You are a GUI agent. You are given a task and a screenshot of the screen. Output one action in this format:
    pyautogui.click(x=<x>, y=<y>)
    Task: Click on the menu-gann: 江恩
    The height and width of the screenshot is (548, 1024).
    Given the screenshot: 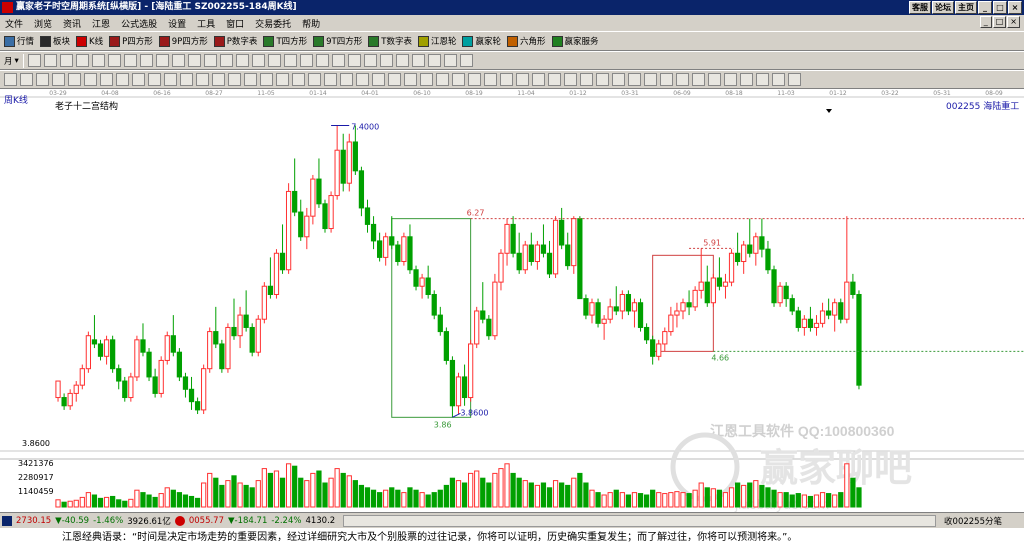 What is the action you would take?
    pyautogui.click(x=101, y=23)
    